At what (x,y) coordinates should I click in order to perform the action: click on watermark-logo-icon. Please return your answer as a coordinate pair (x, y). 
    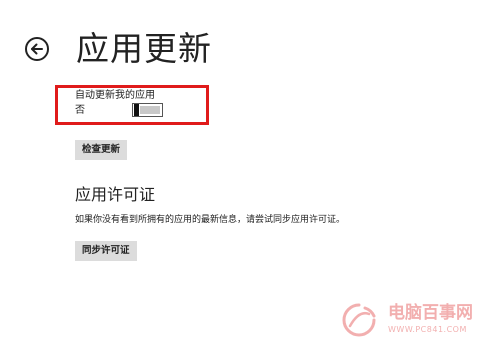
    Looking at the image, I should click on (359, 320).